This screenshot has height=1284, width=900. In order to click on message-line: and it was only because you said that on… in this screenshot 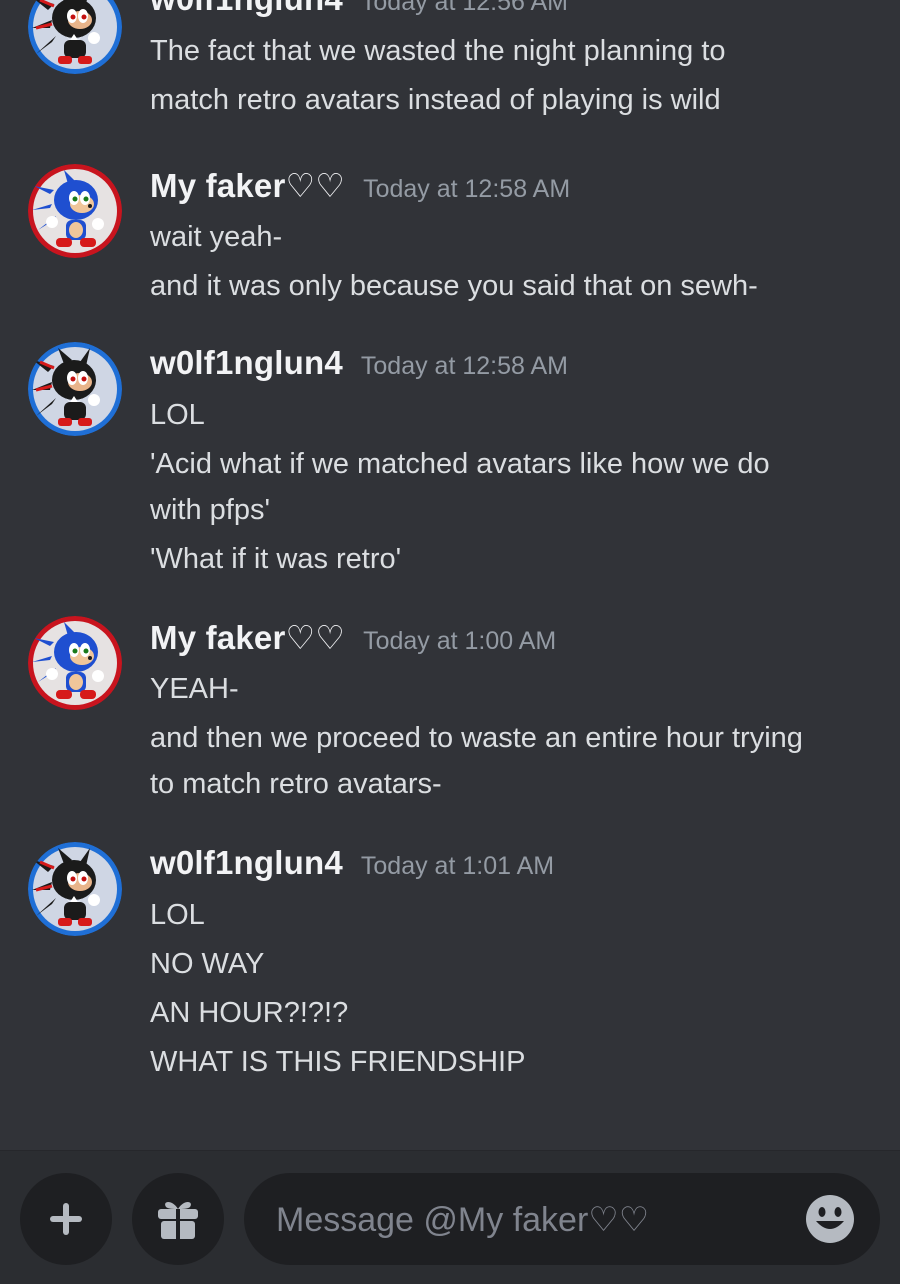, I will do `click(454, 286)`.